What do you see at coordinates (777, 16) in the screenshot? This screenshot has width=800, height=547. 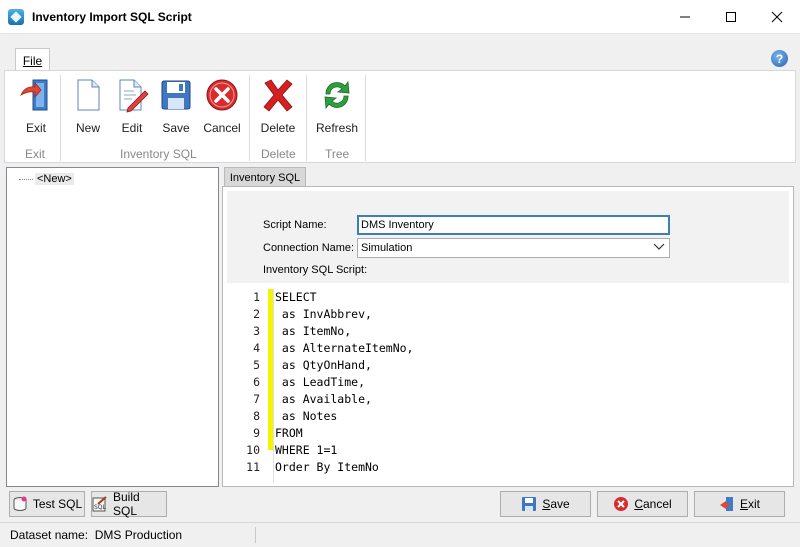 I see `close-button` at bounding box center [777, 16].